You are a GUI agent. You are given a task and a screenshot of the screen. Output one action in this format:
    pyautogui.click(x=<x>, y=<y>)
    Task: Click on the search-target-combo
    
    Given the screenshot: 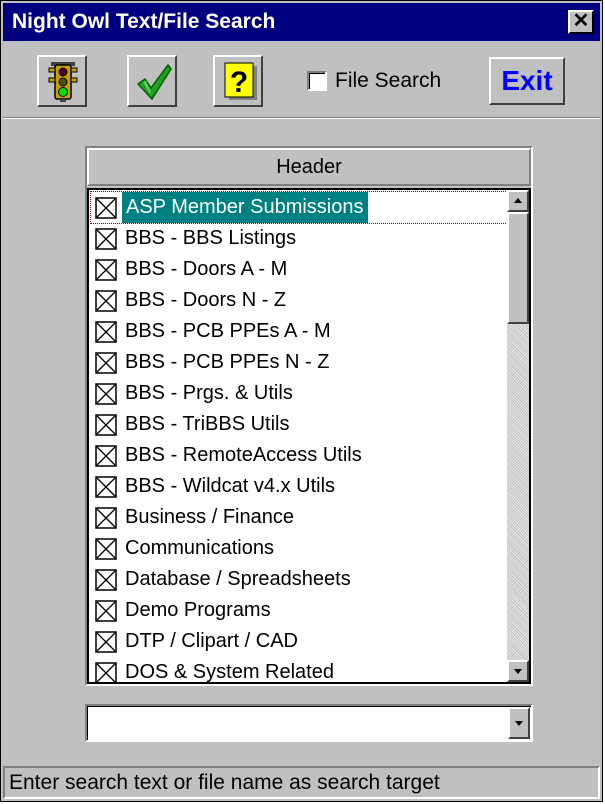 What is the action you would take?
    pyautogui.click(x=309, y=723)
    